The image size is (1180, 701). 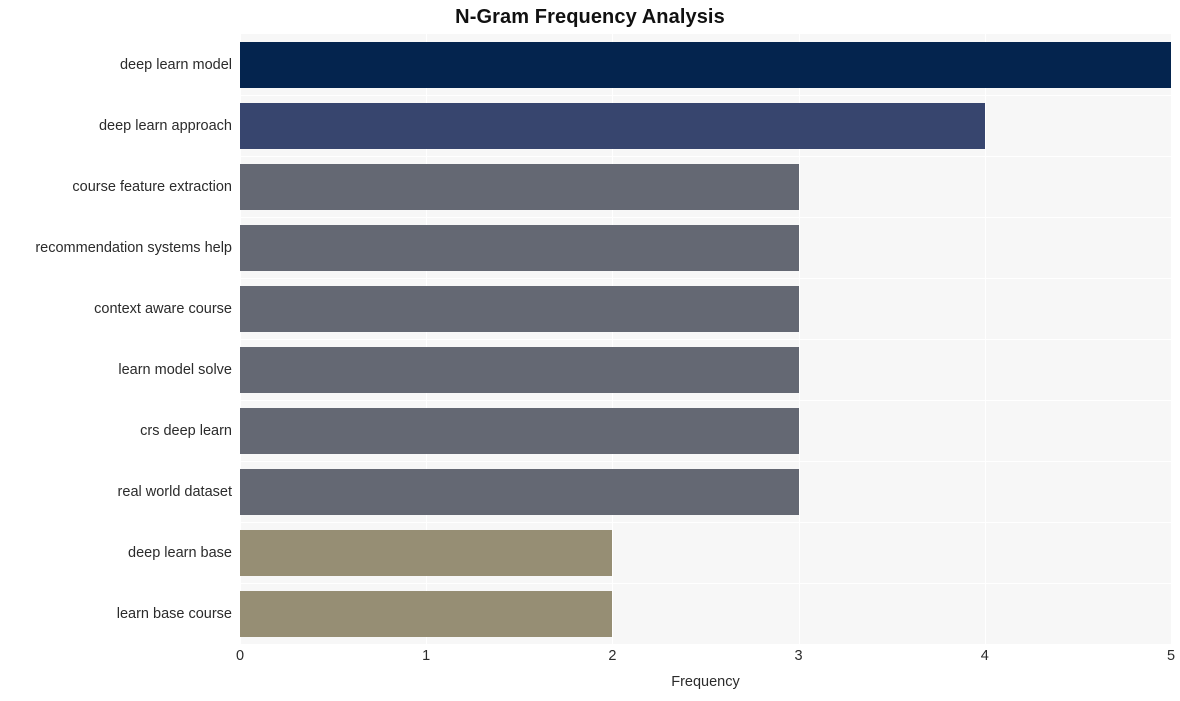 I want to click on chart-title: N-Gram Frequency Analysis, so click(x=590, y=17).